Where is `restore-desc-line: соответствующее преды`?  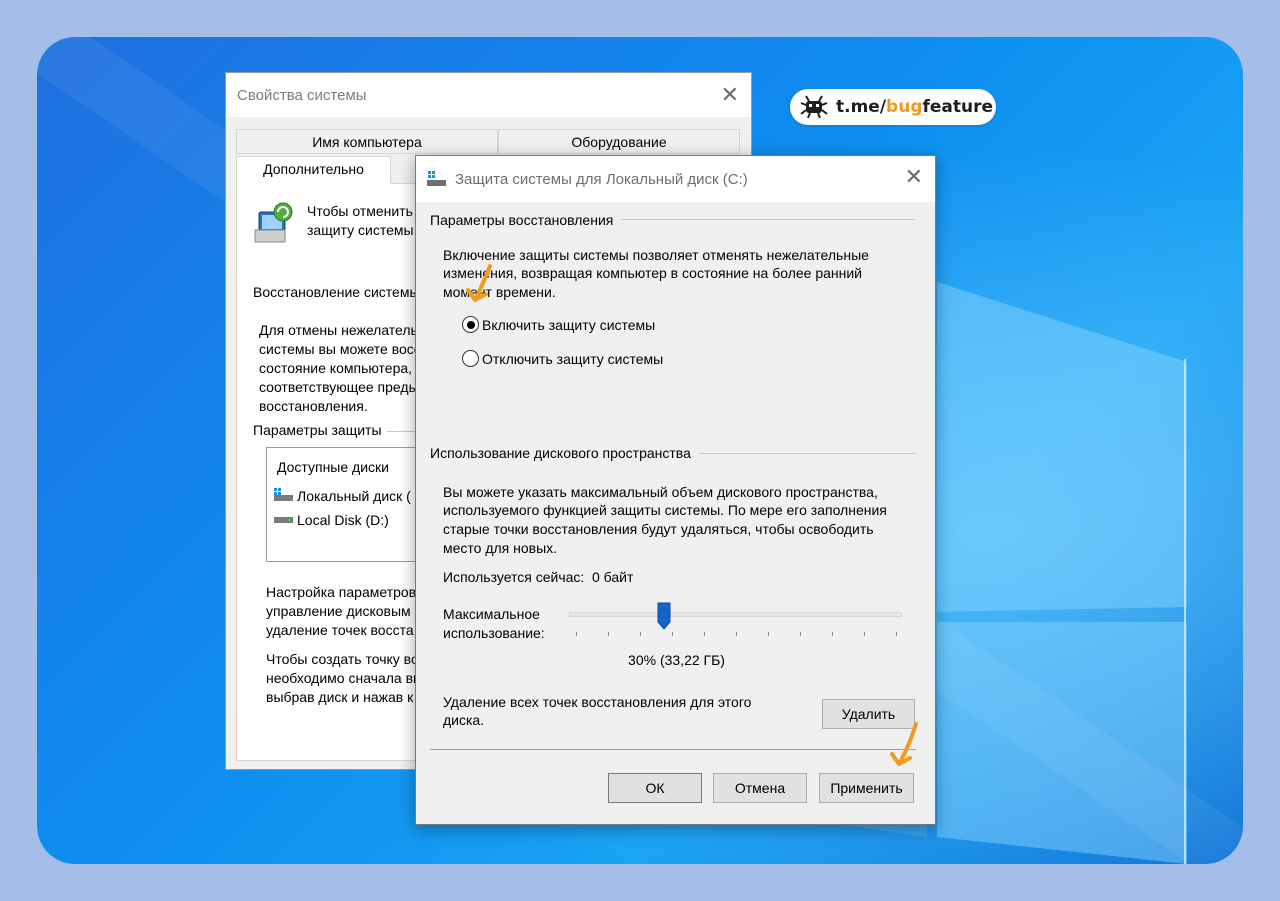 restore-desc-line: соответствующее преды is located at coordinates (339, 387).